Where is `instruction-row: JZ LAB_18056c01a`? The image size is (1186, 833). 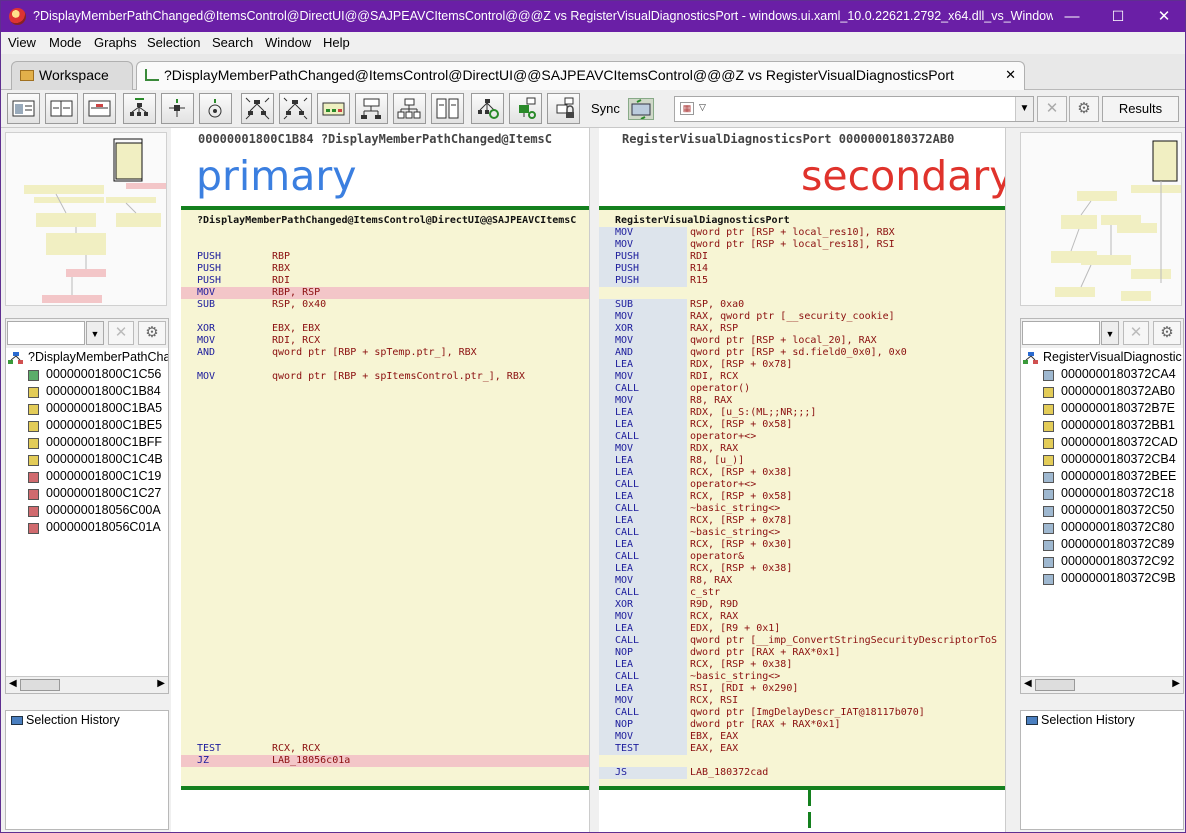 instruction-row: JZ LAB_18056c01a is located at coordinates (385, 761).